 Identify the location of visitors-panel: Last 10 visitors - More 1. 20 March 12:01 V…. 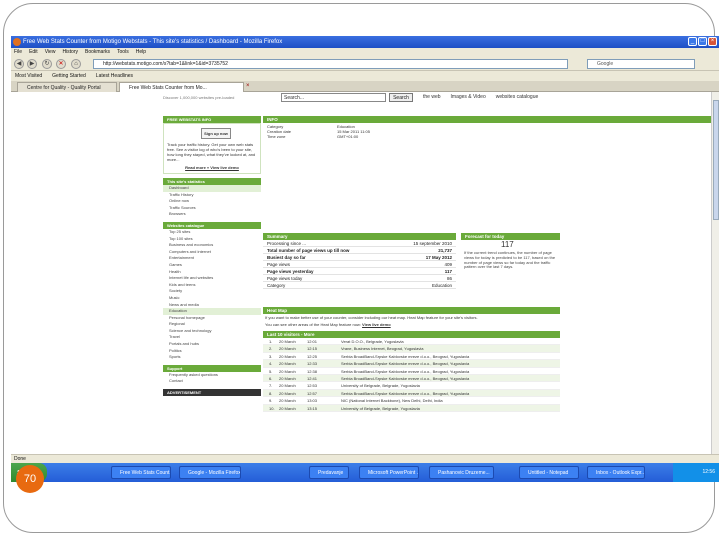
(411, 371).